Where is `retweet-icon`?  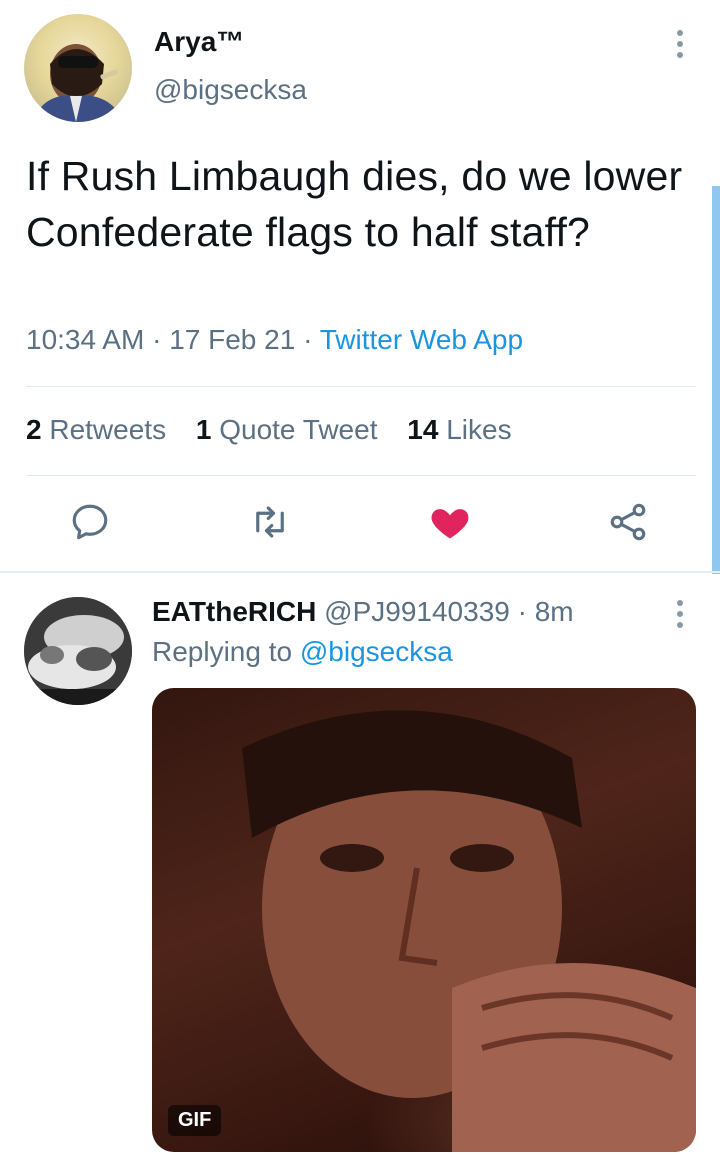 retweet-icon is located at coordinates (270, 522).